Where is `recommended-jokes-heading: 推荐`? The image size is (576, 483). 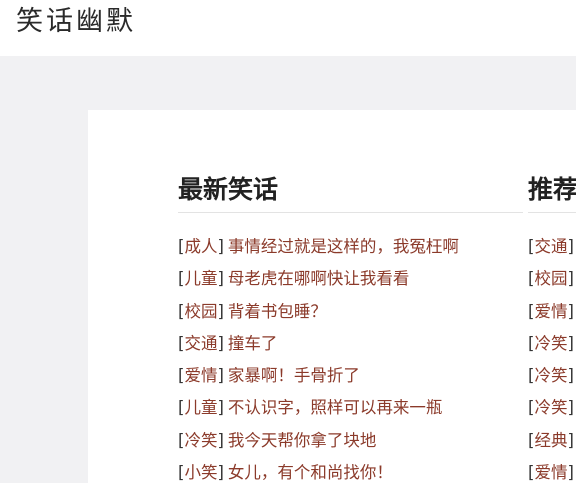
recommended-jokes-heading: 推荐 is located at coordinates (552, 191).